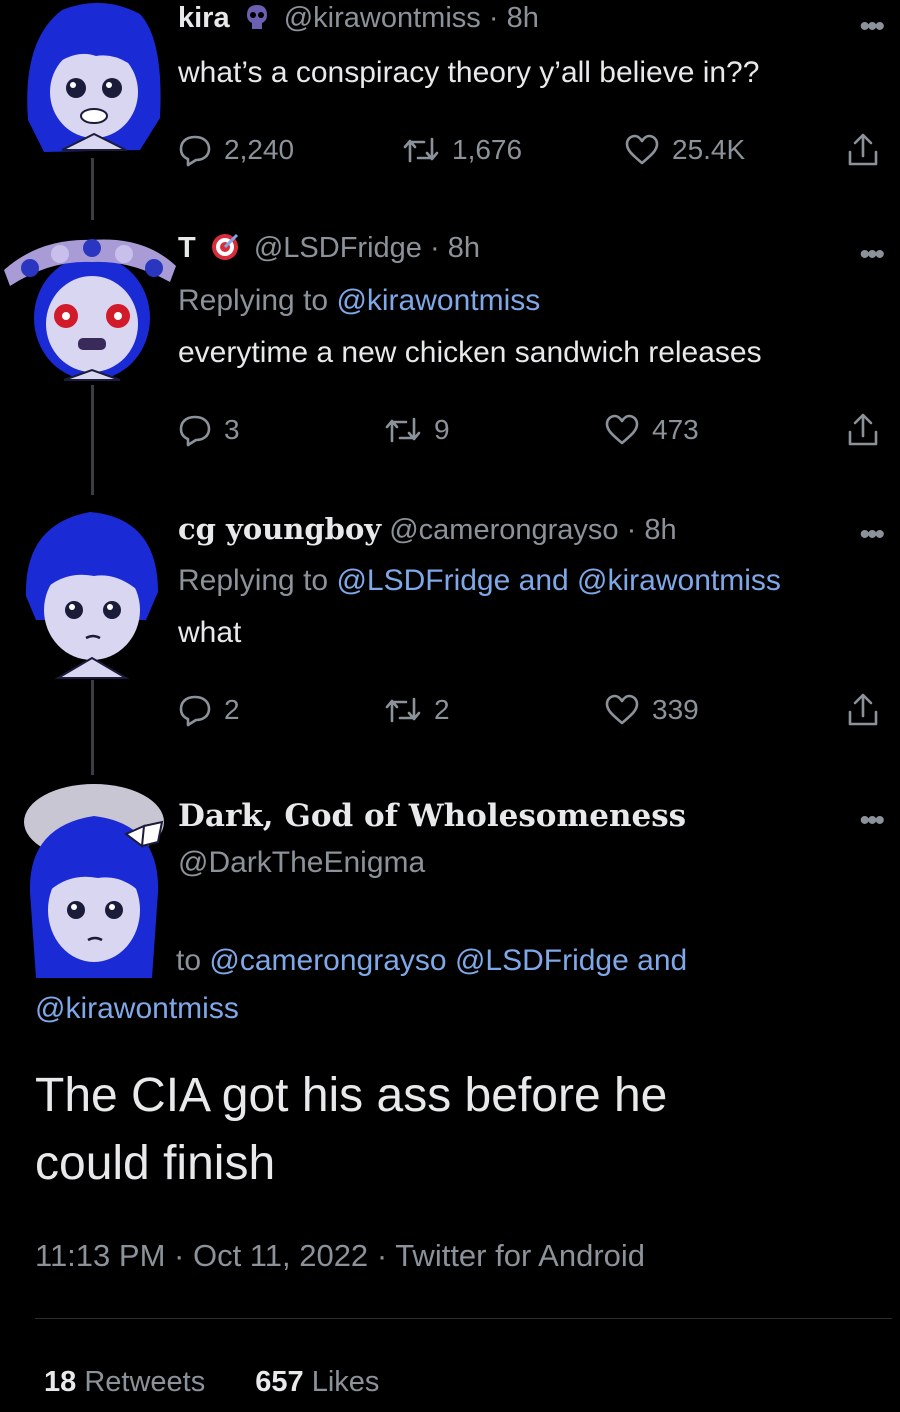  What do you see at coordinates (189, 960) in the screenshot?
I see `replying-label: to` at bounding box center [189, 960].